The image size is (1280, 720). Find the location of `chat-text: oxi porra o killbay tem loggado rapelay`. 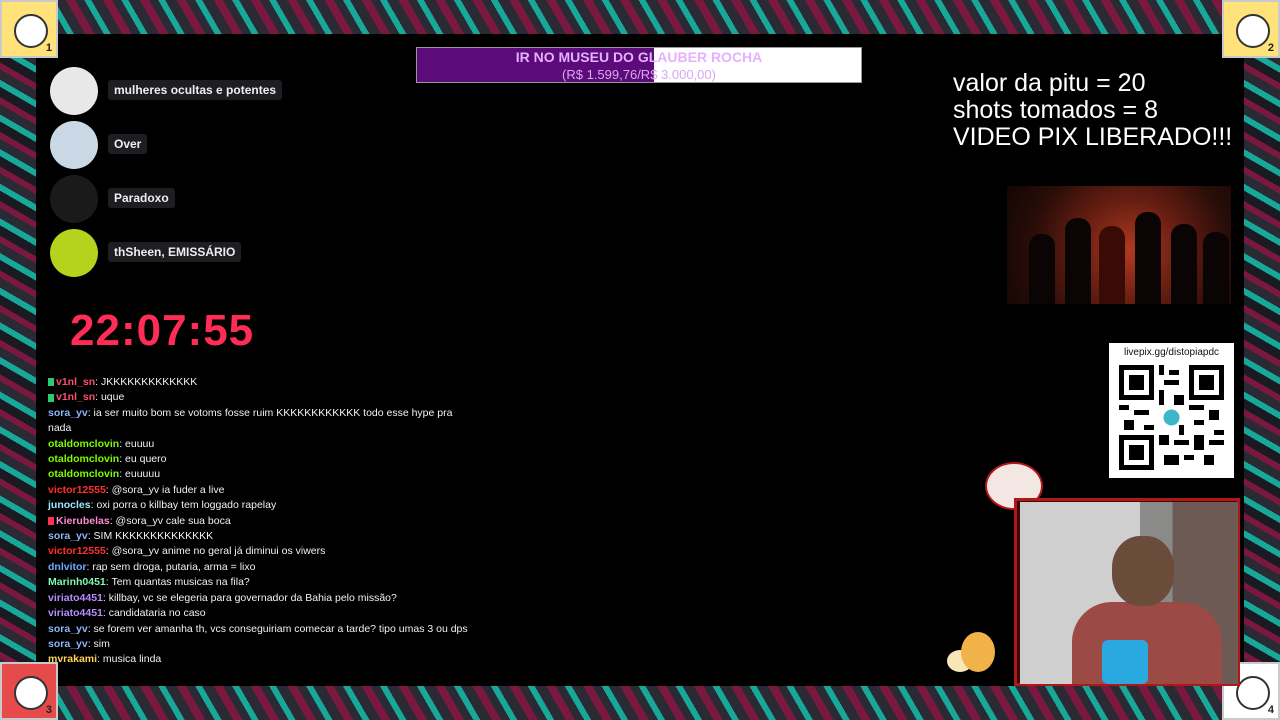

chat-text: oxi porra o killbay tem loggado rapelay is located at coordinates (186, 505).